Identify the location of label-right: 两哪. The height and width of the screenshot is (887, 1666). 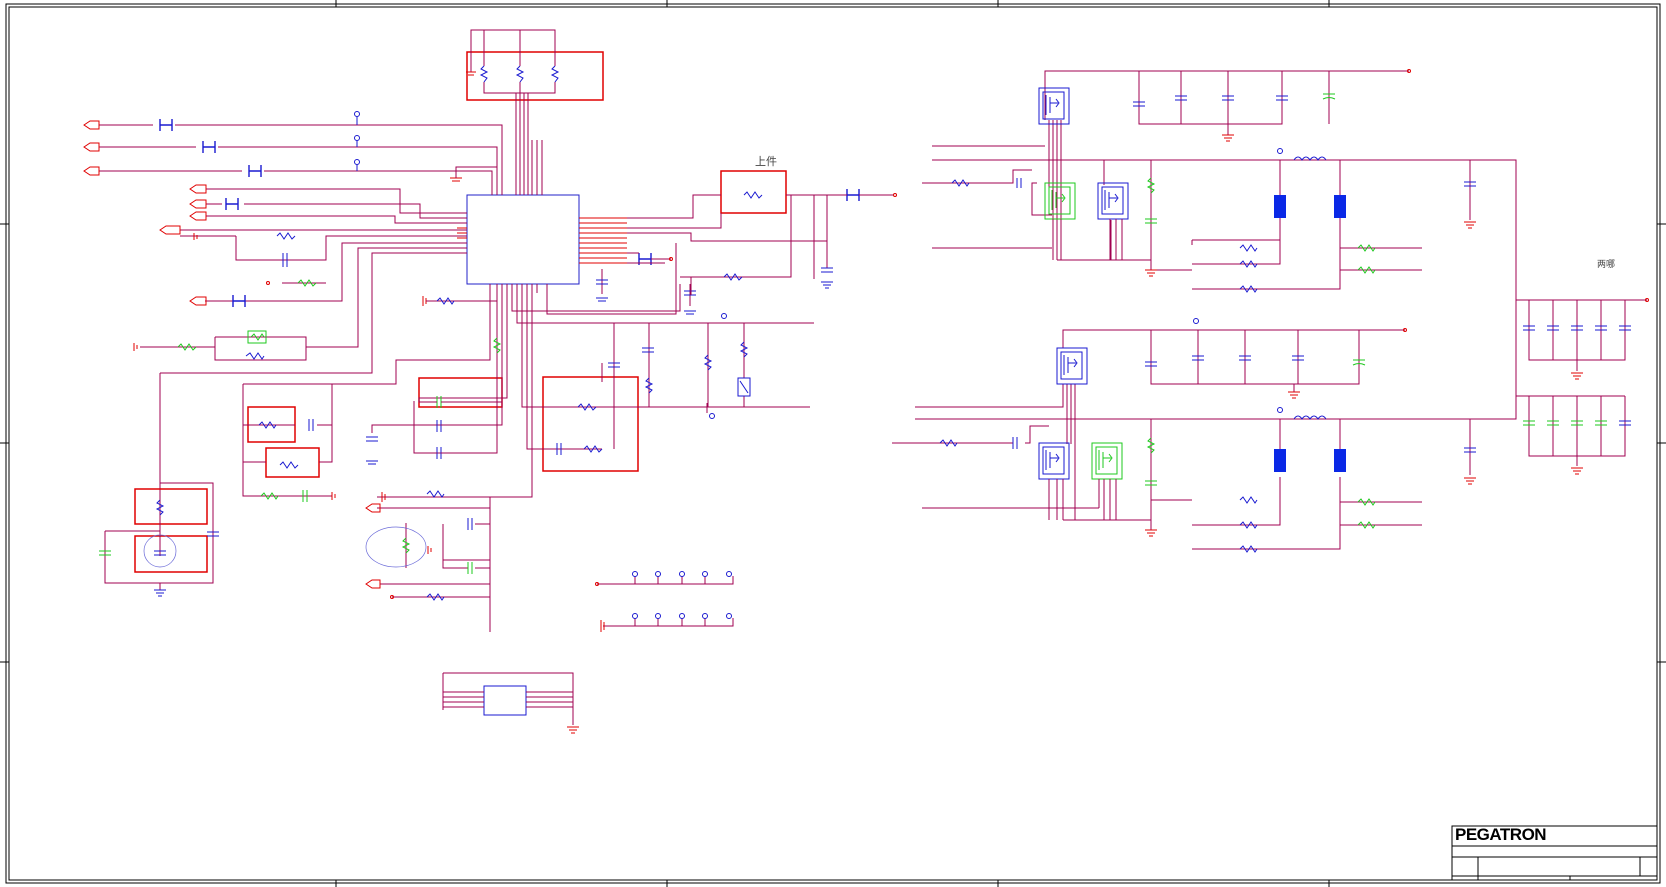
(1606, 265).